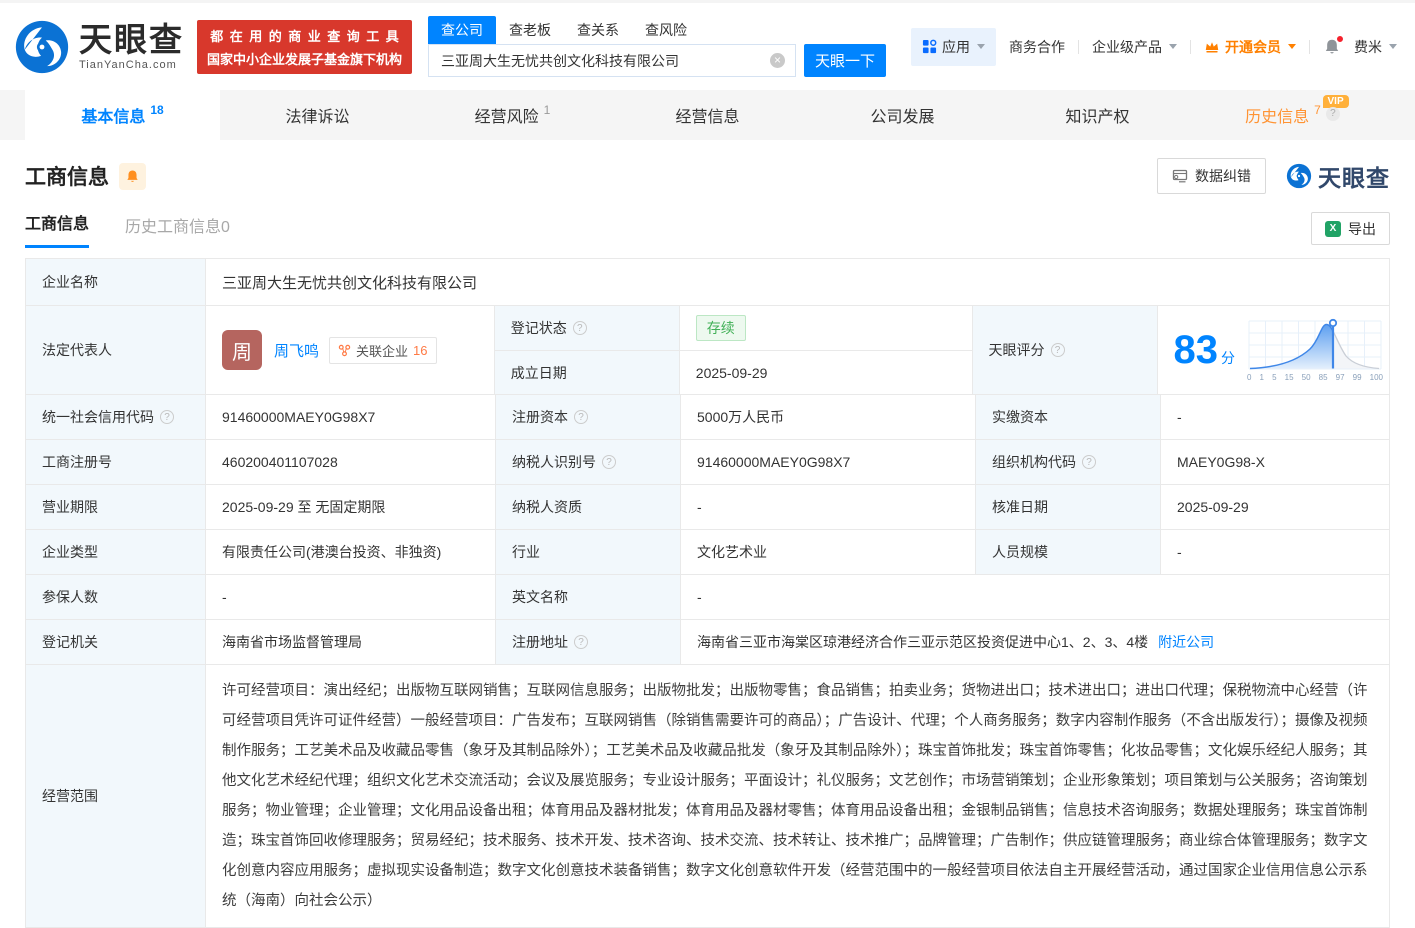  Describe the element at coordinates (587, 372) in the screenshot. I see `established-date-label: 成立日期` at that location.